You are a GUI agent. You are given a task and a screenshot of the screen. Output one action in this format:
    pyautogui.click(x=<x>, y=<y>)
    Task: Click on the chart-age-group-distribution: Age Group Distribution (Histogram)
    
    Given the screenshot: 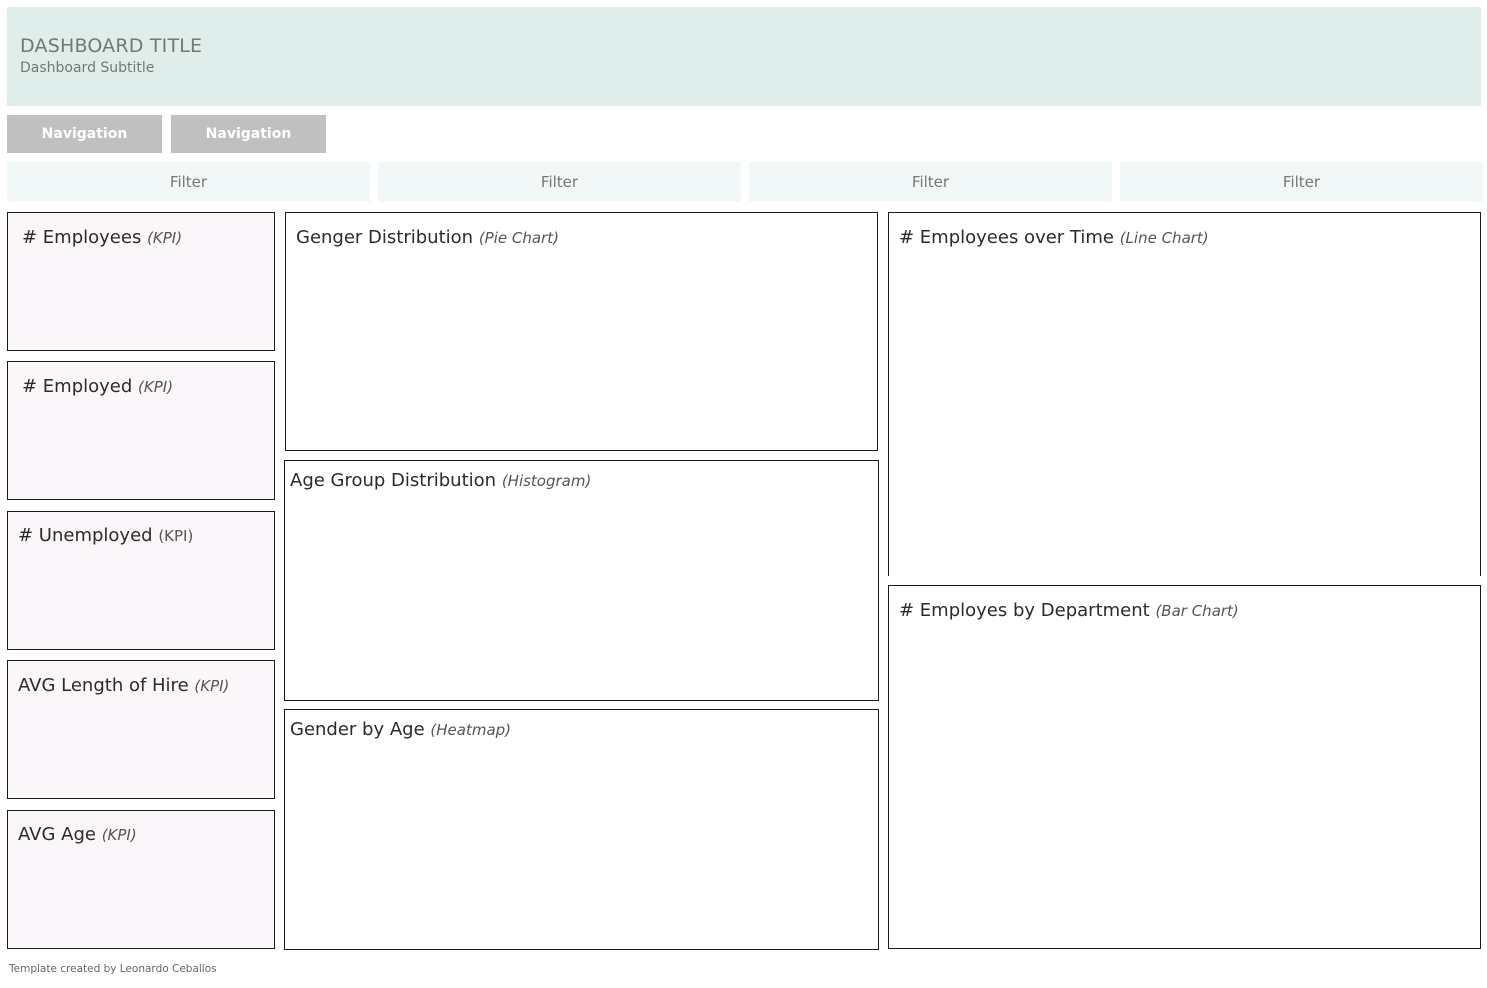 What is the action you would take?
    pyautogui.click(x=581, y=580)
    